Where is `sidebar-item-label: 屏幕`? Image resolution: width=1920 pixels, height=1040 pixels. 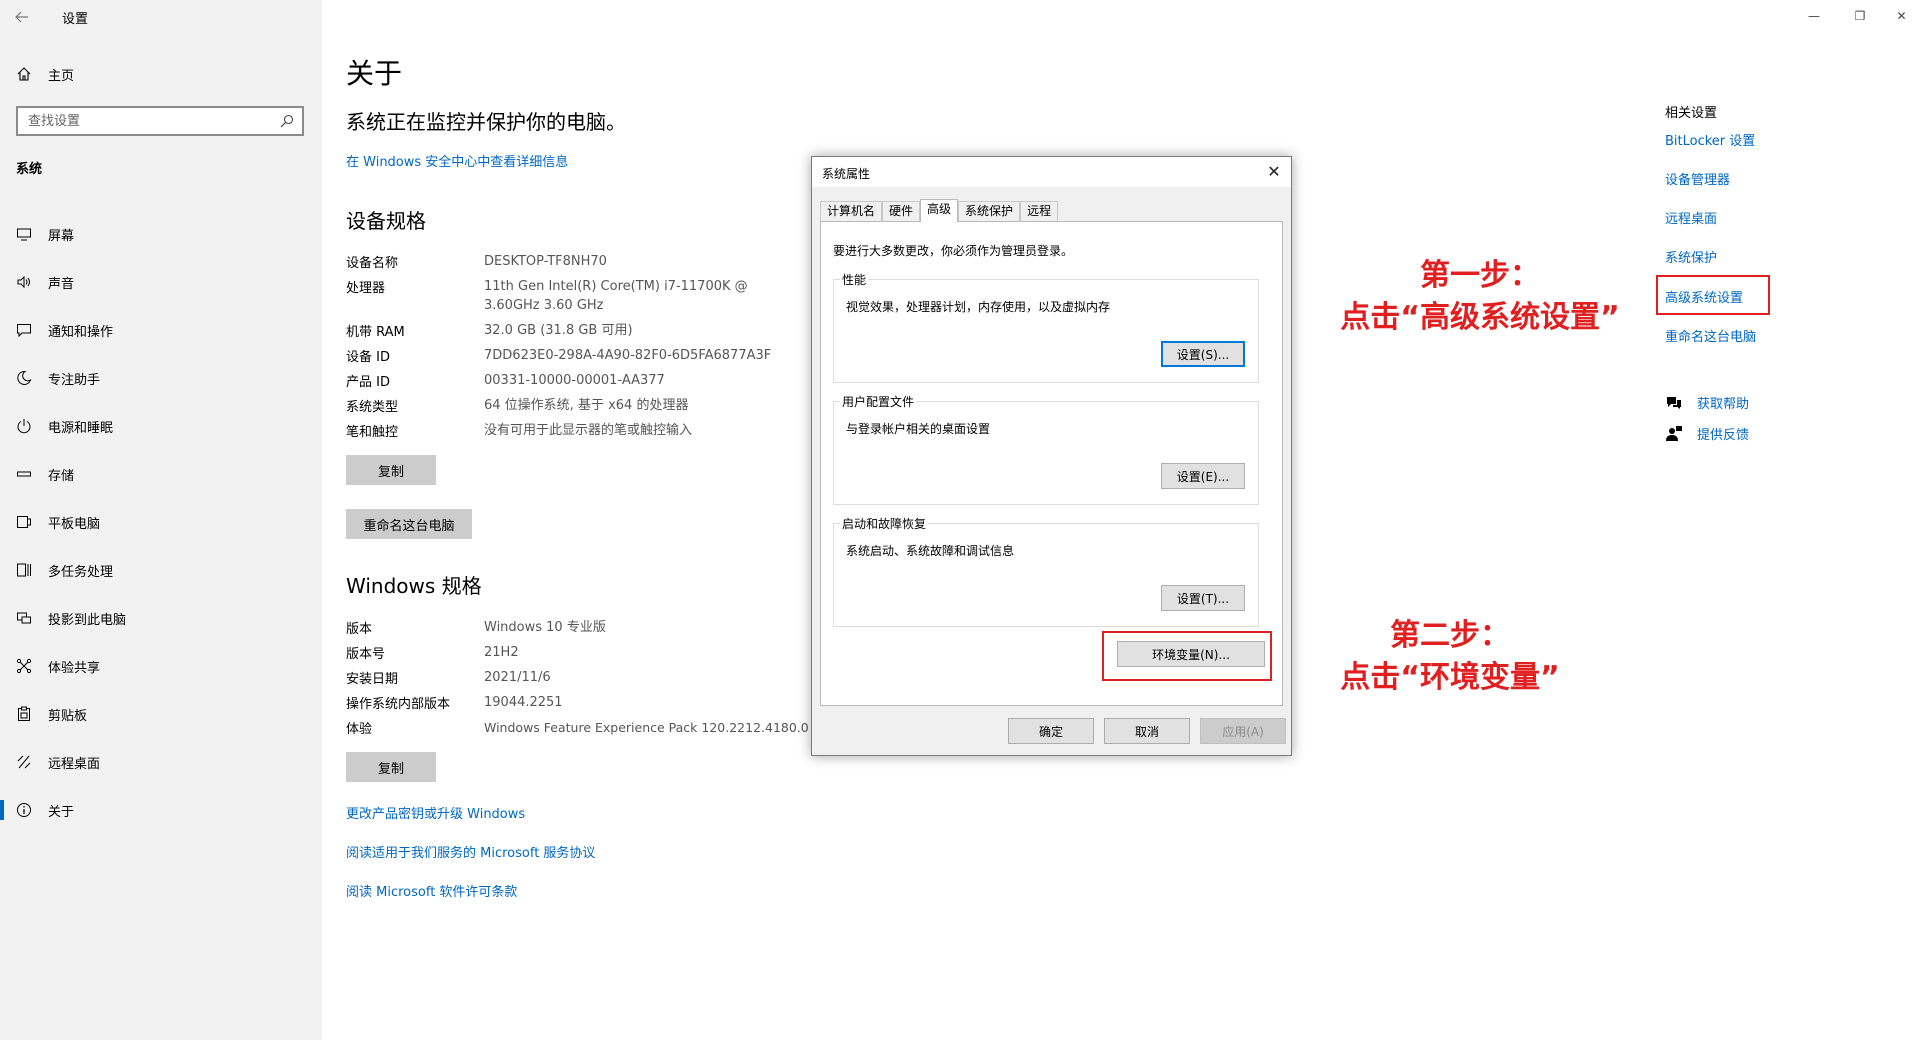
sidebar-item-label: 屏幕 is located at coordinates (61, 236).